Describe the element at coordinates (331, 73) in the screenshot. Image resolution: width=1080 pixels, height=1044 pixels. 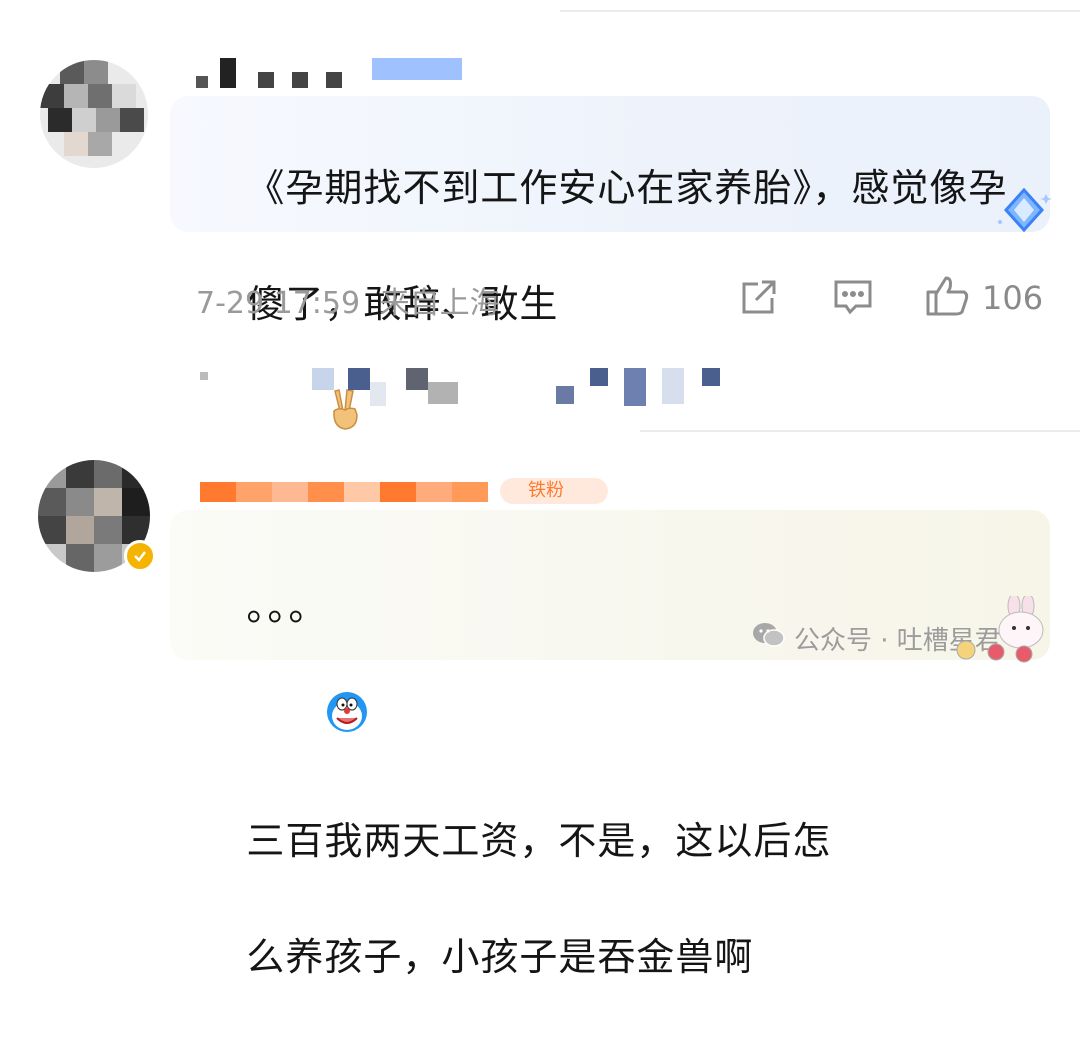
I see `username-redacted` at that location.